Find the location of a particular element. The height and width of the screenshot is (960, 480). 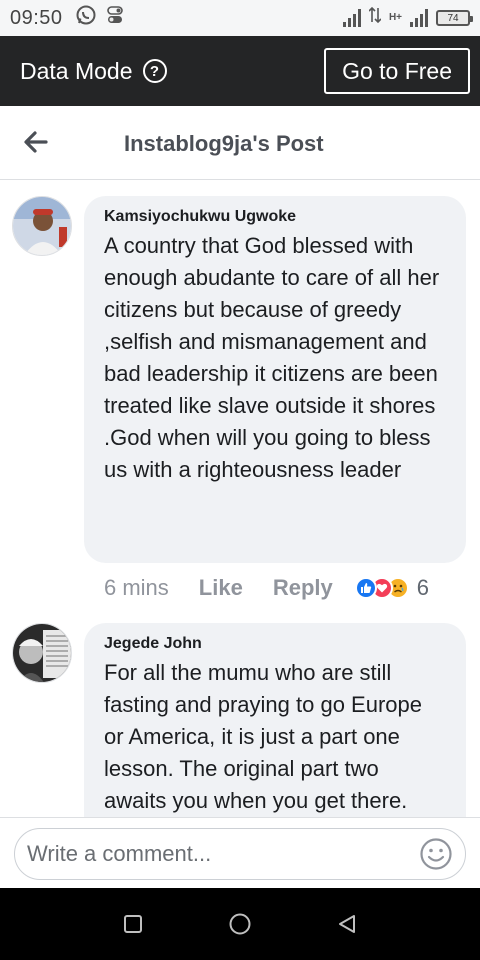

data-arrows-icon is located at coordinates (375, 18).